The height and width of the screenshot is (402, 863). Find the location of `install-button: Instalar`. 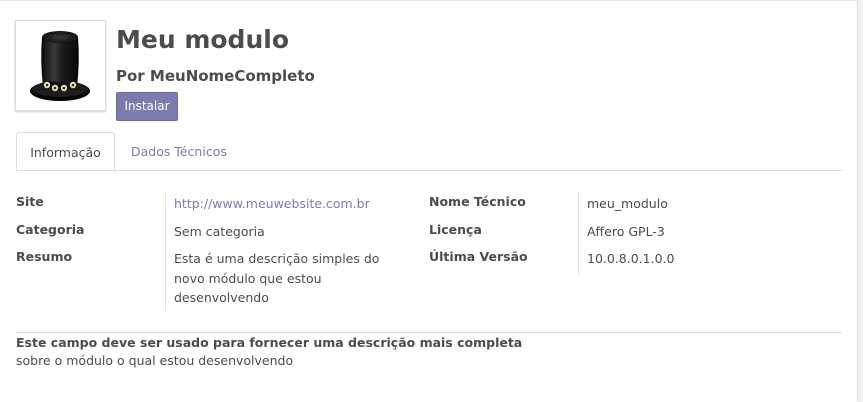

install-button: Instalar is located at coordinates (147, 106).